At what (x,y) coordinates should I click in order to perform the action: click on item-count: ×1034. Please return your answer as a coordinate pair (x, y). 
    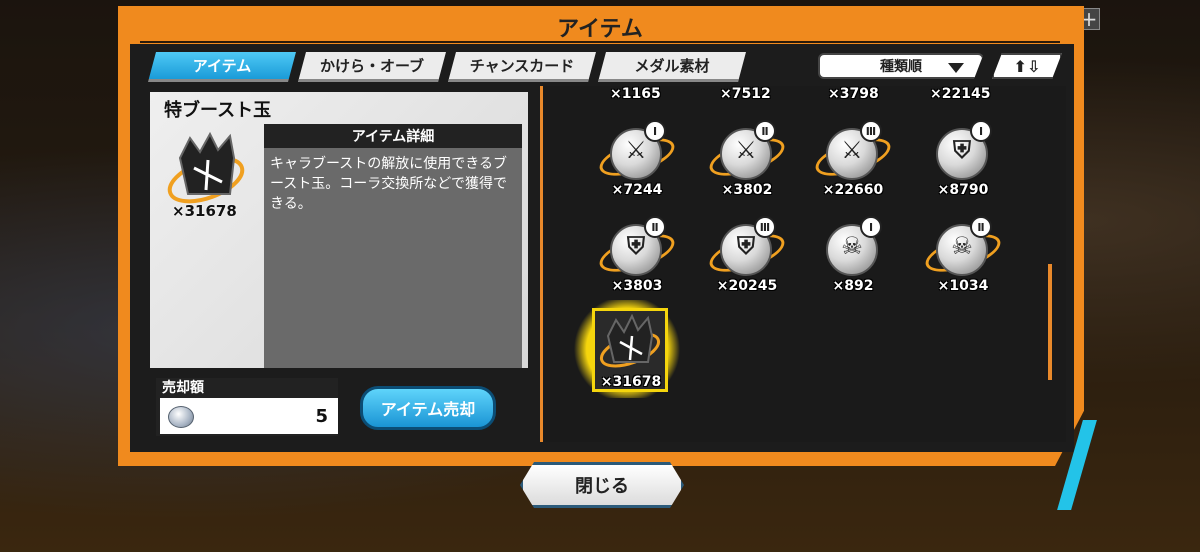
    Looking at the image, I should click on (963, 286).